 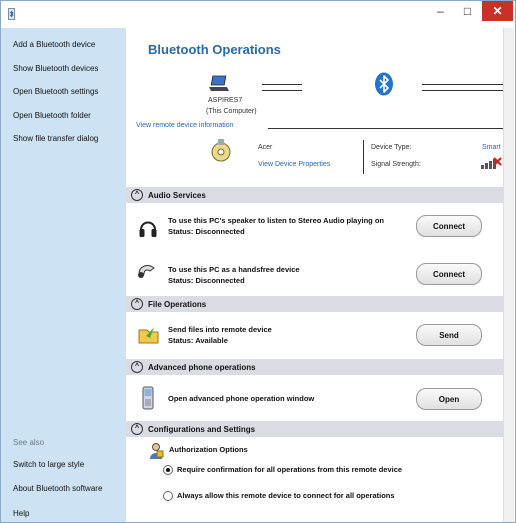 I want to click on vertical-divider, so click(x=363, y=157).